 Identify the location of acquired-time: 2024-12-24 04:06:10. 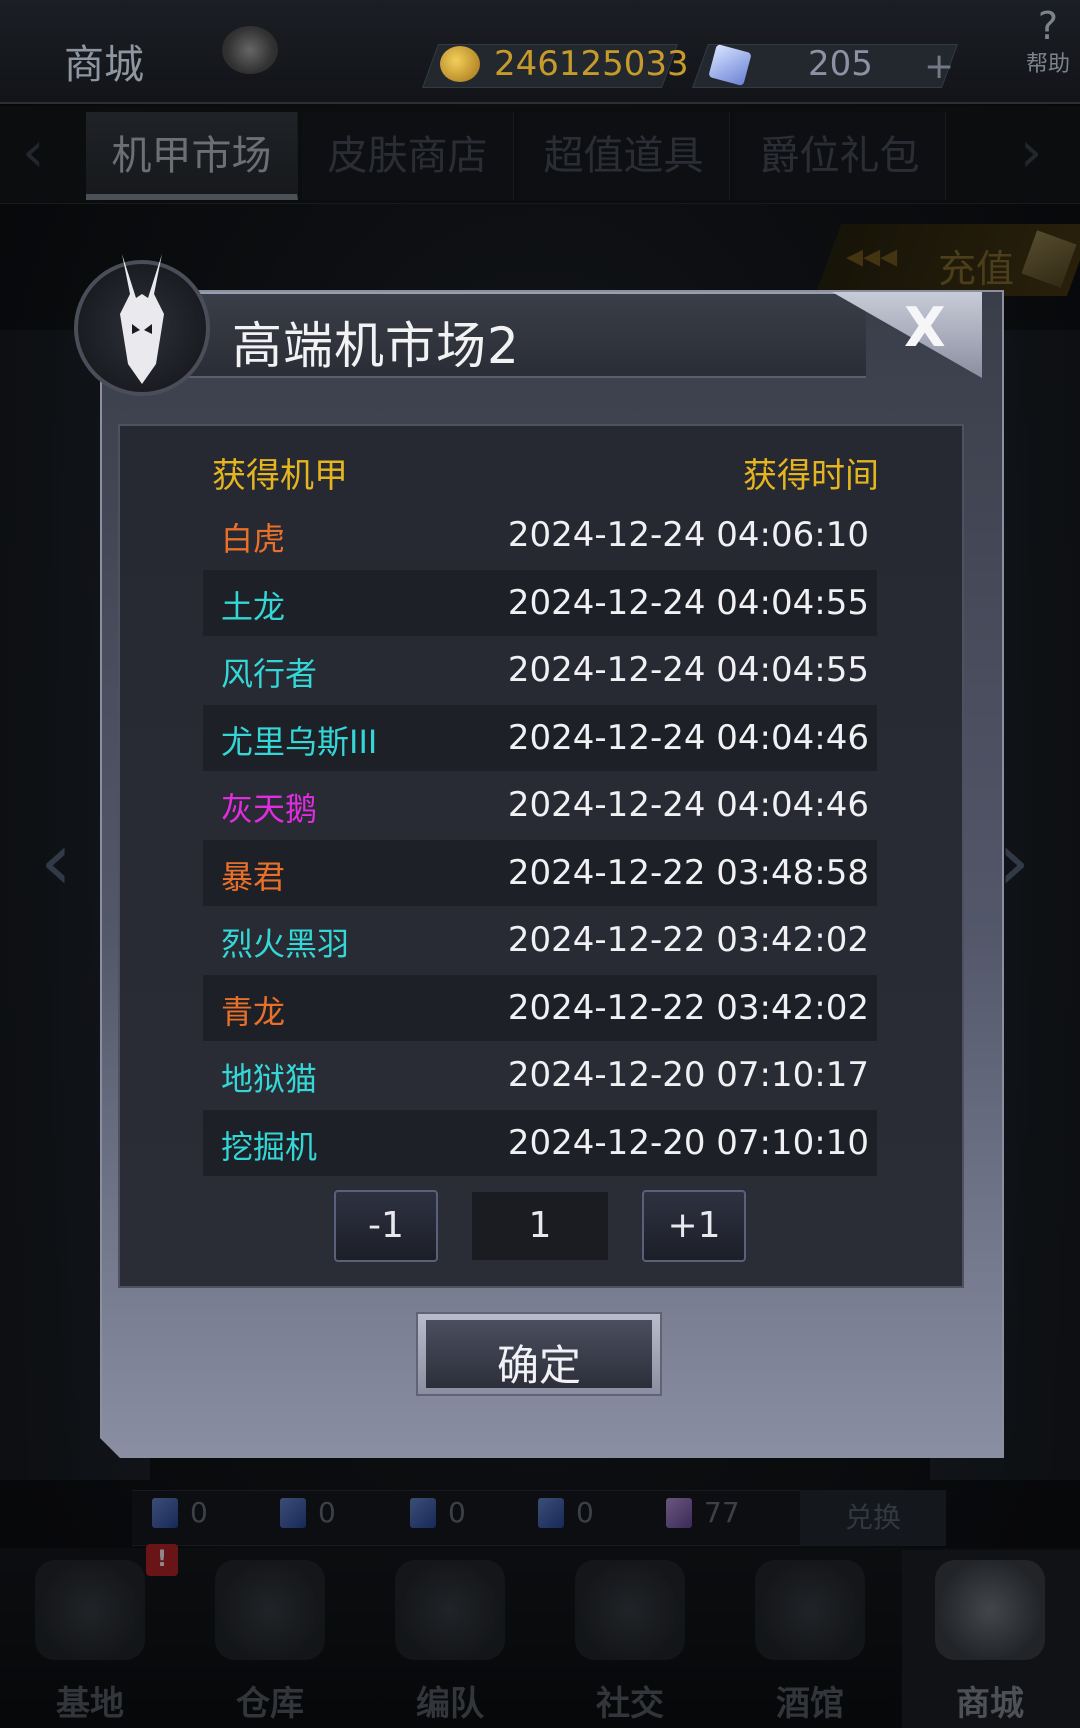
(688, 535).